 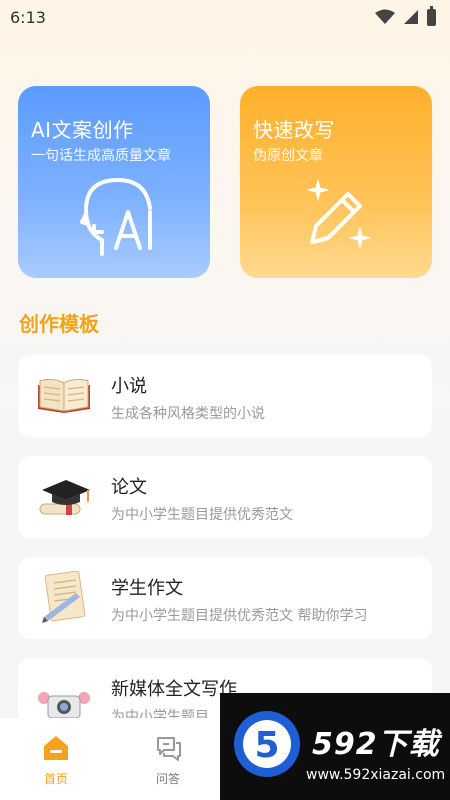 I want to click on paper-pencil-icon, so click(x=64, y=597).